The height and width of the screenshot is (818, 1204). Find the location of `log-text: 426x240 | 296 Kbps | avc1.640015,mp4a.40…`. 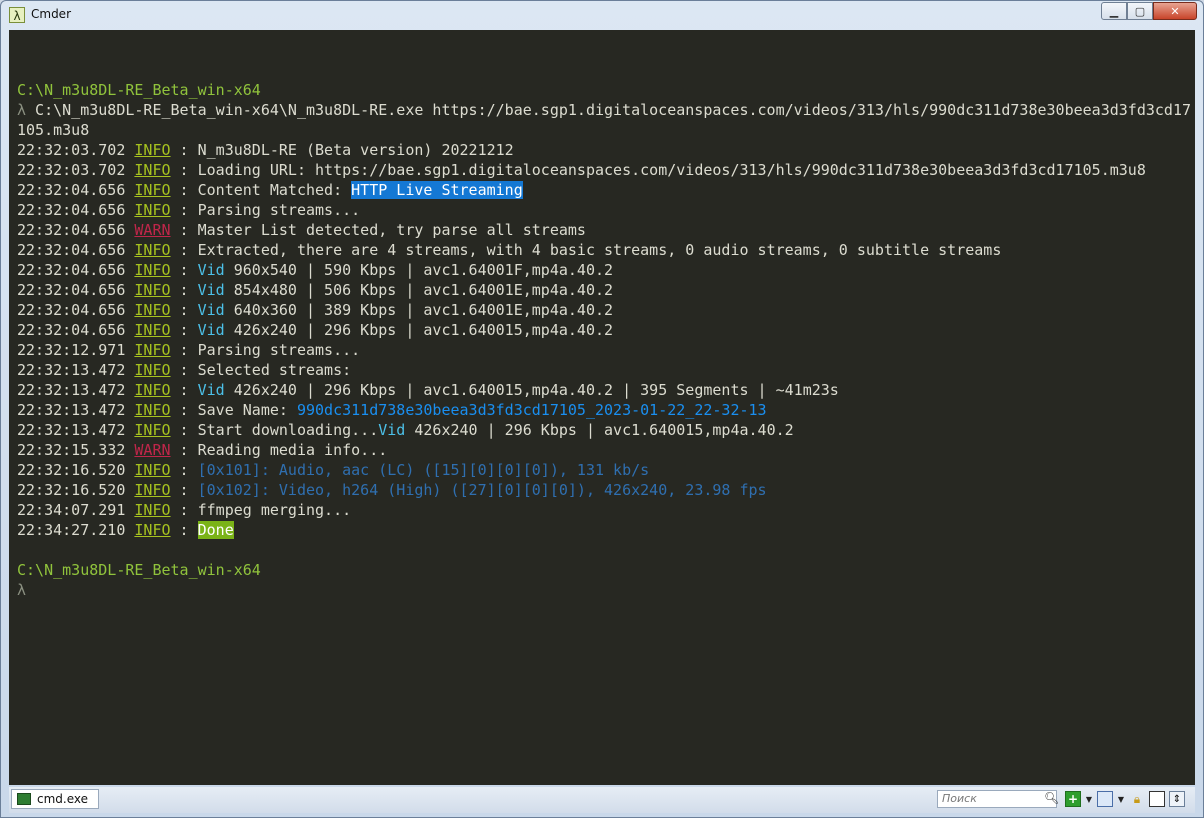

log-text: 426x240 | 296 Kbps | avc1.640015,mp4a.40… is located at coordinates (531, 390).